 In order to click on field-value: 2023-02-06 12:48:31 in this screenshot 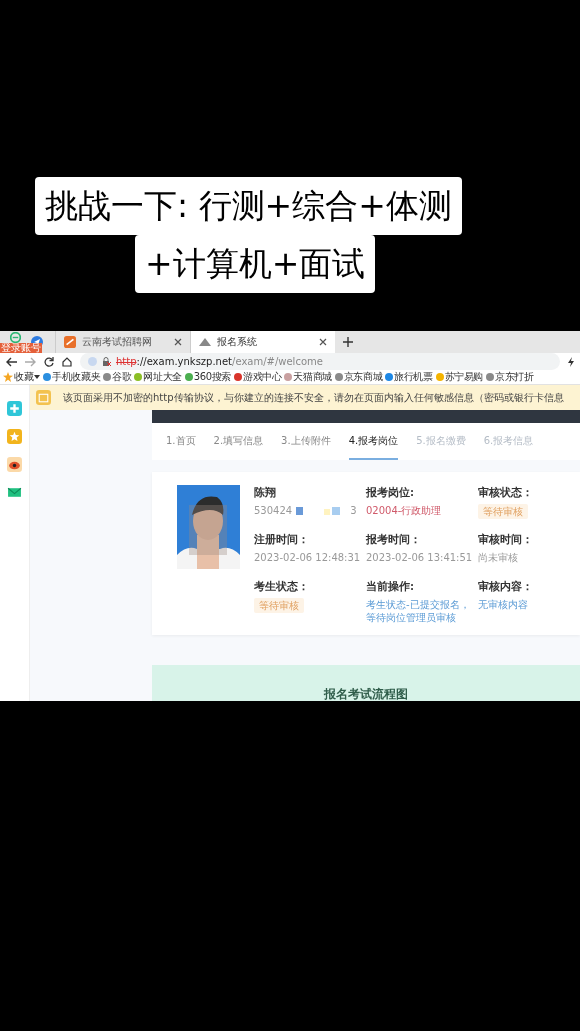, I will do `click(308, 557)`.